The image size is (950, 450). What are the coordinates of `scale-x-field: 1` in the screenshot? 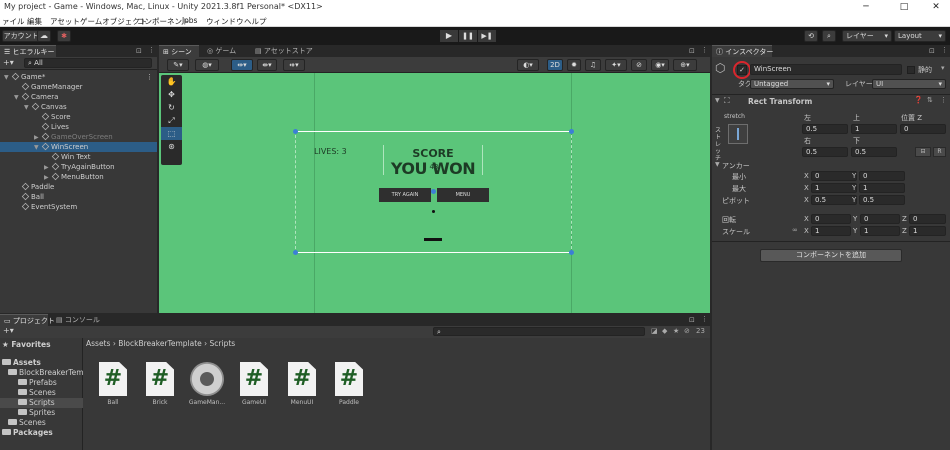 It's located at (831, 231).